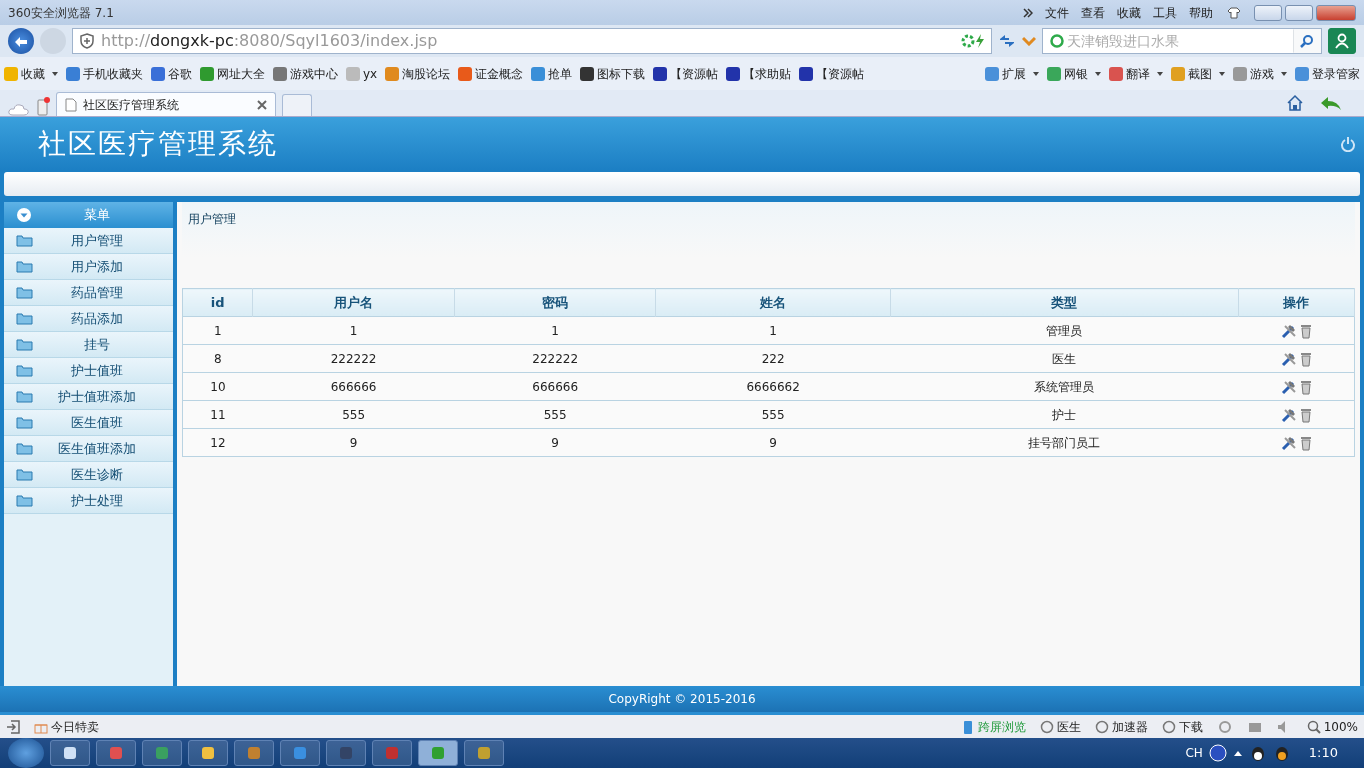 The width and height of the screenshot is (1364, 768). Describe the element at coordinates (418, 73) in the screenshot. I see `bookmark-link: 淘股论坛` at that location.